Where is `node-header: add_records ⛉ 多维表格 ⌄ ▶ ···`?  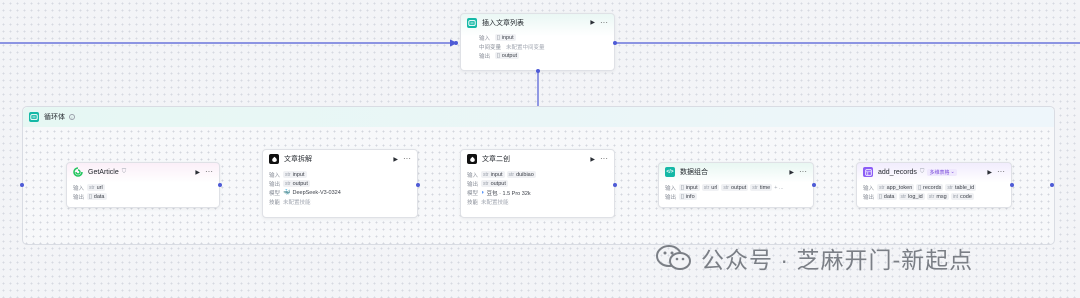 node-header: add_records ⛉ 多维表格 ⌄ ▶ ··· is located at coordinates (934, 172).